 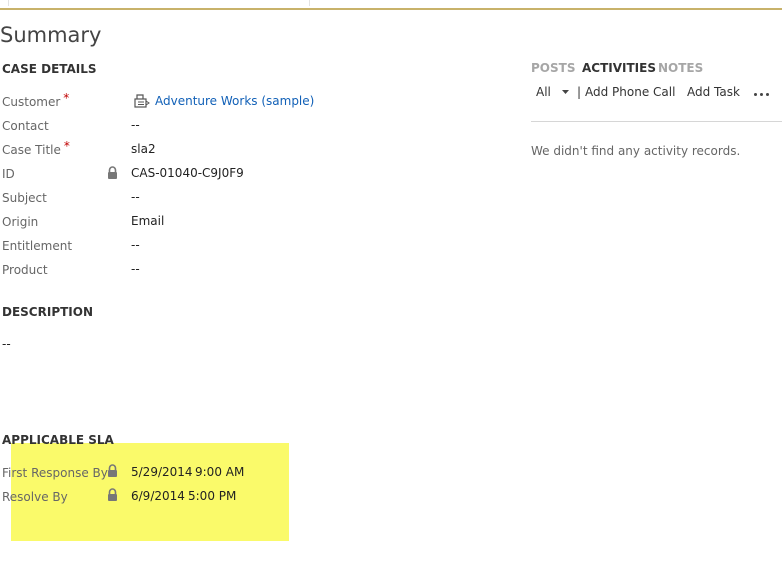 What do you see at coordinates (147, 221) in the screenshot?
I see `origin-field: Email` at bounding box center [147, 221].